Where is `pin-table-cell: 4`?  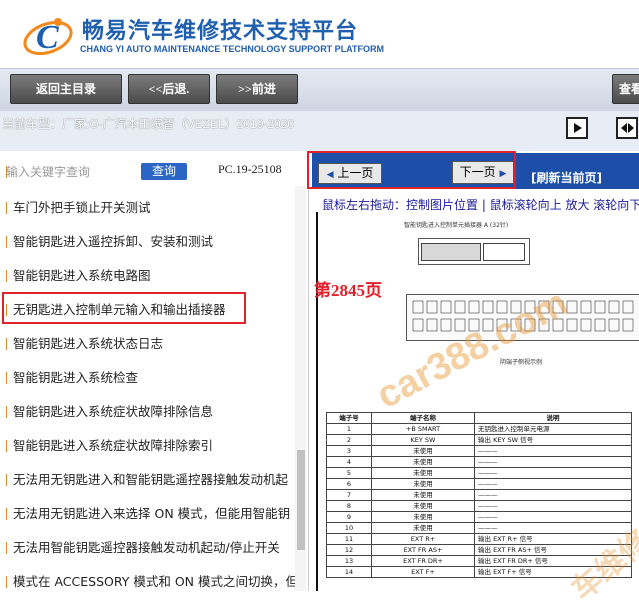
pin-table-cell: 4 is located at coordinates (349, 462).